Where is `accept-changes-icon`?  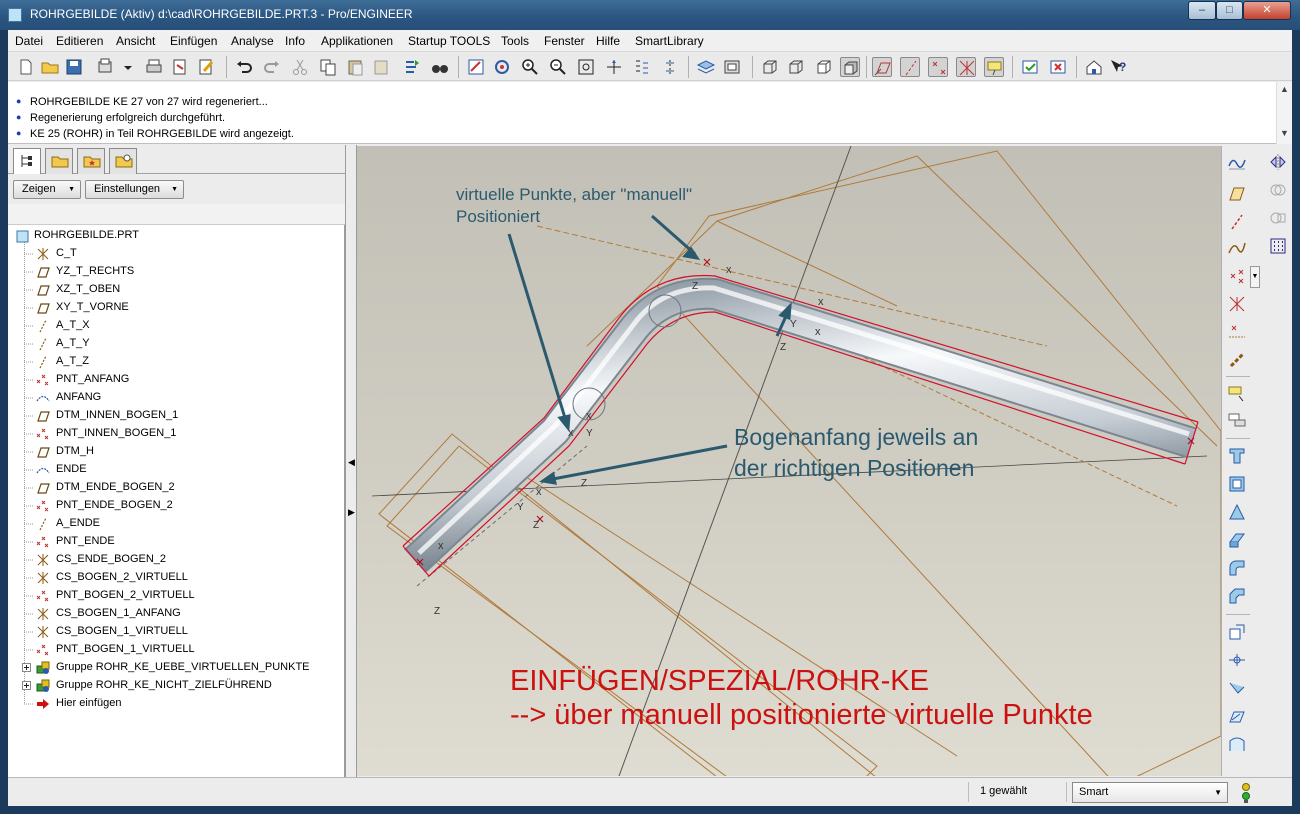 accept-changes-icon is located at coordinates (1030, 67).